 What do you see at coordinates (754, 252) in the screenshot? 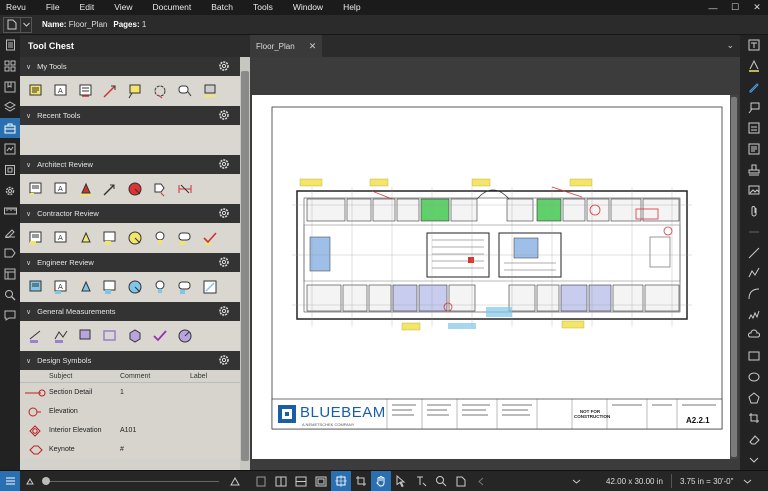
I see `line-tool` at bounding box center [754, 252].